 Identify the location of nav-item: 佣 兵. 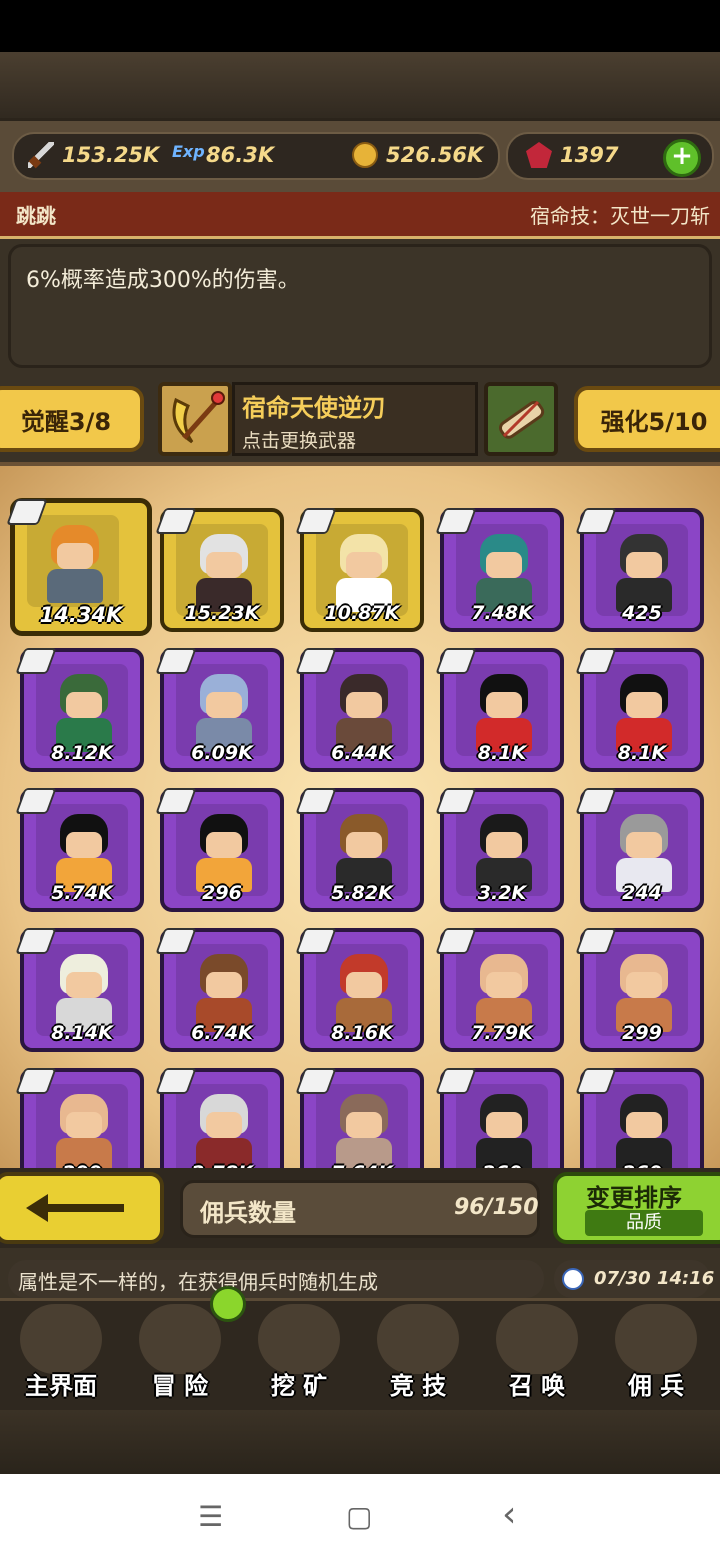
(656, 1352).